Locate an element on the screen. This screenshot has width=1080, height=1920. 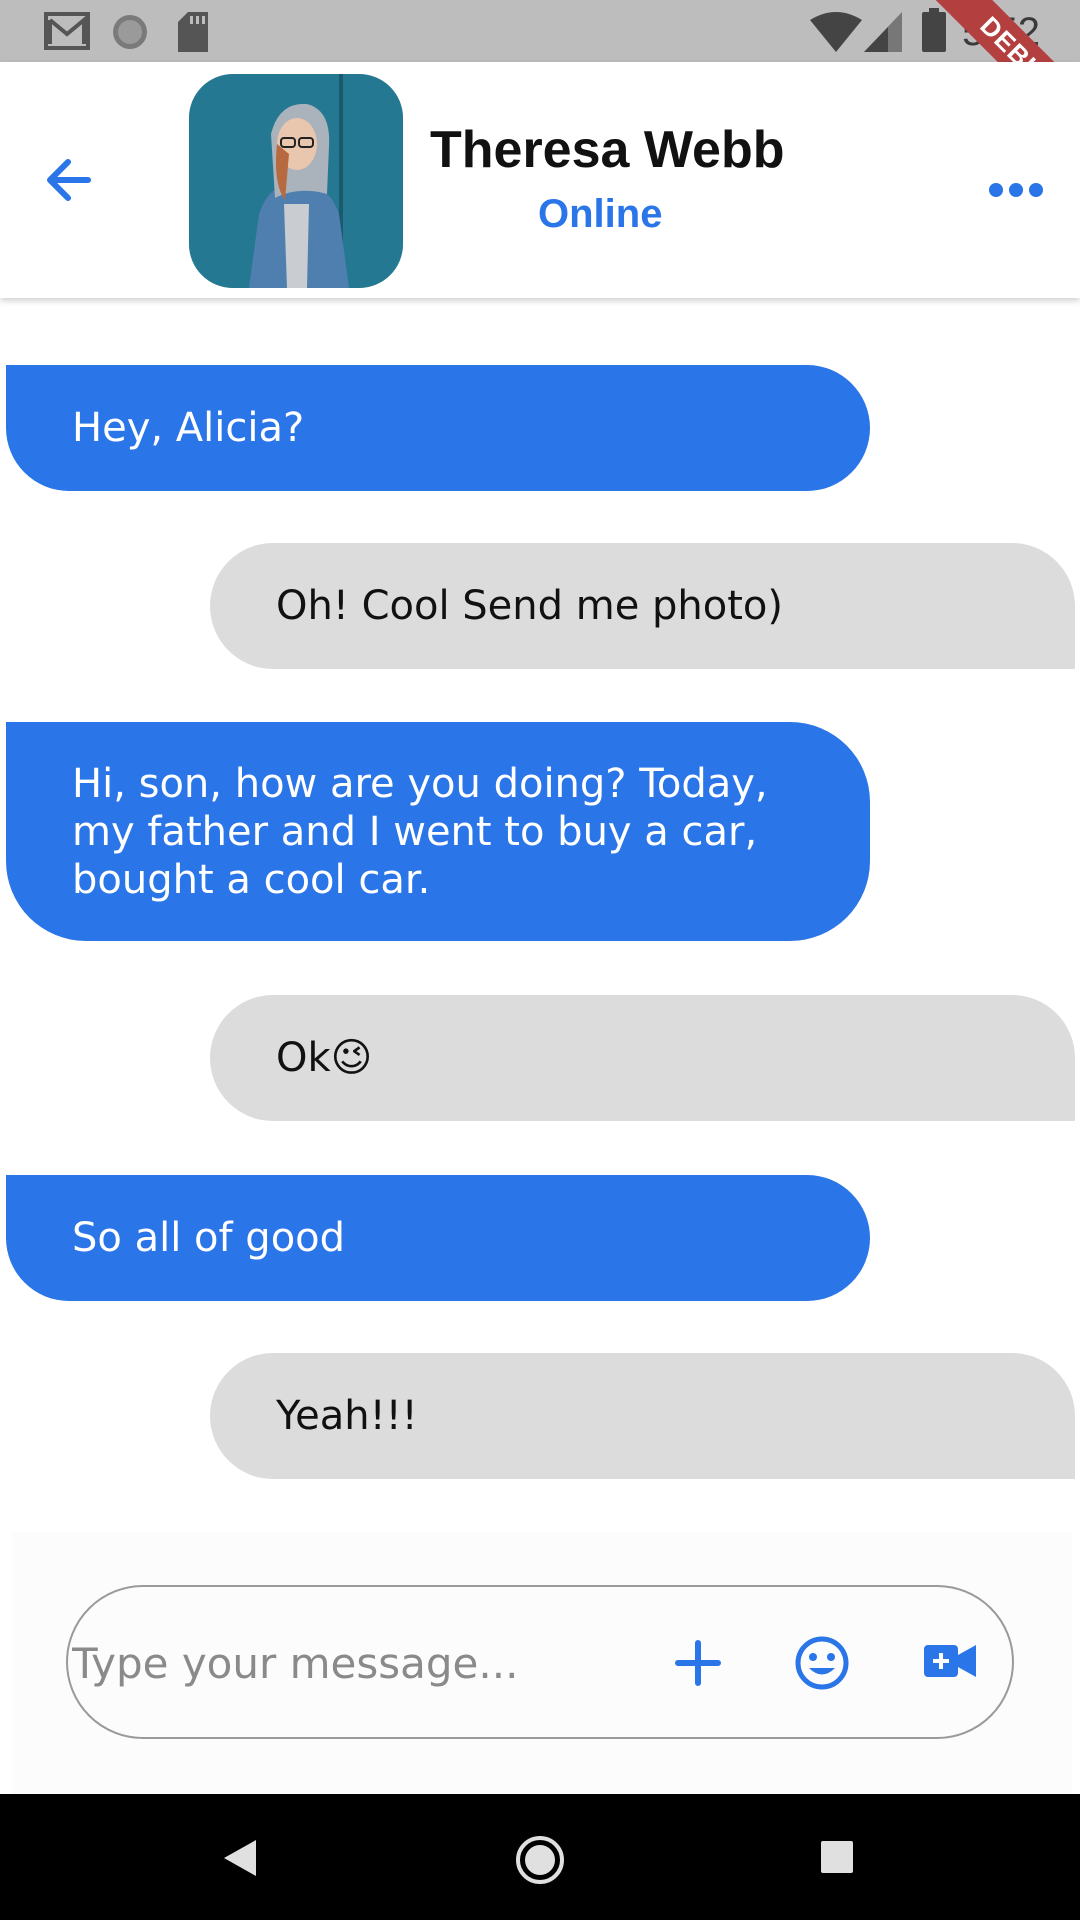
more-horiz-icon is located at coordinates (1016, 190).